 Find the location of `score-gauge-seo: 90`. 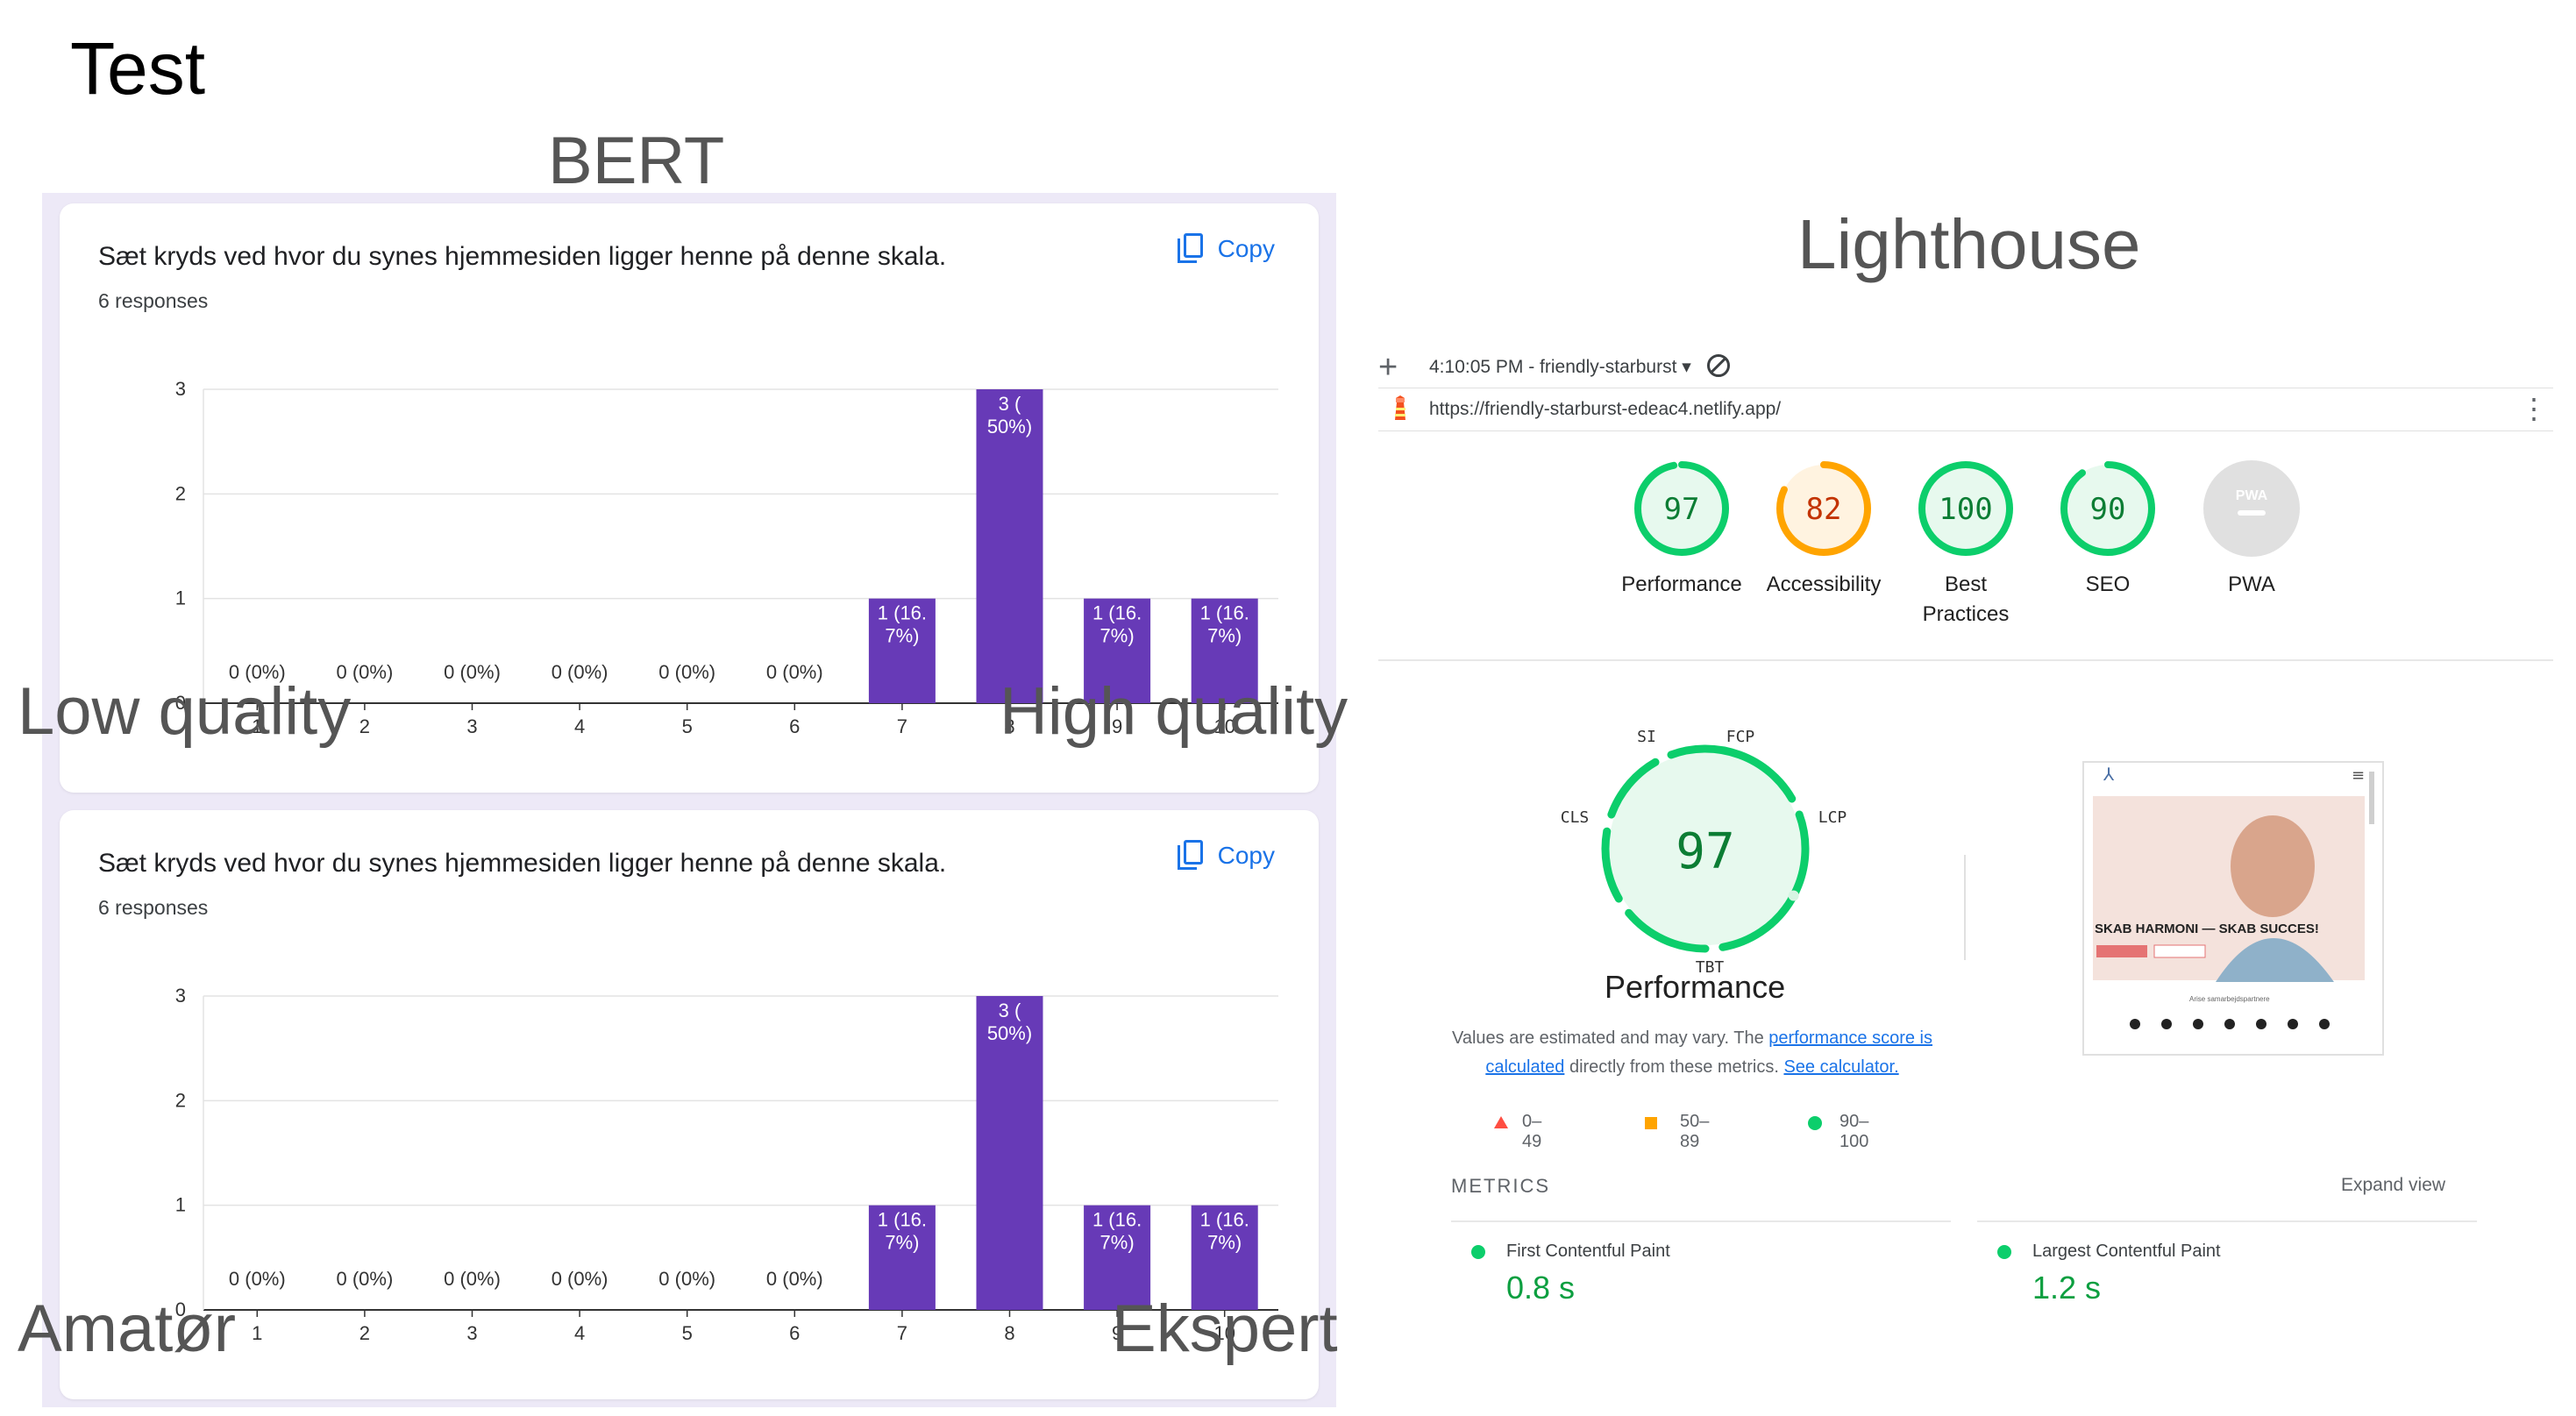

score-gauge-seo: 90 is located at coordinates (2107, 509).